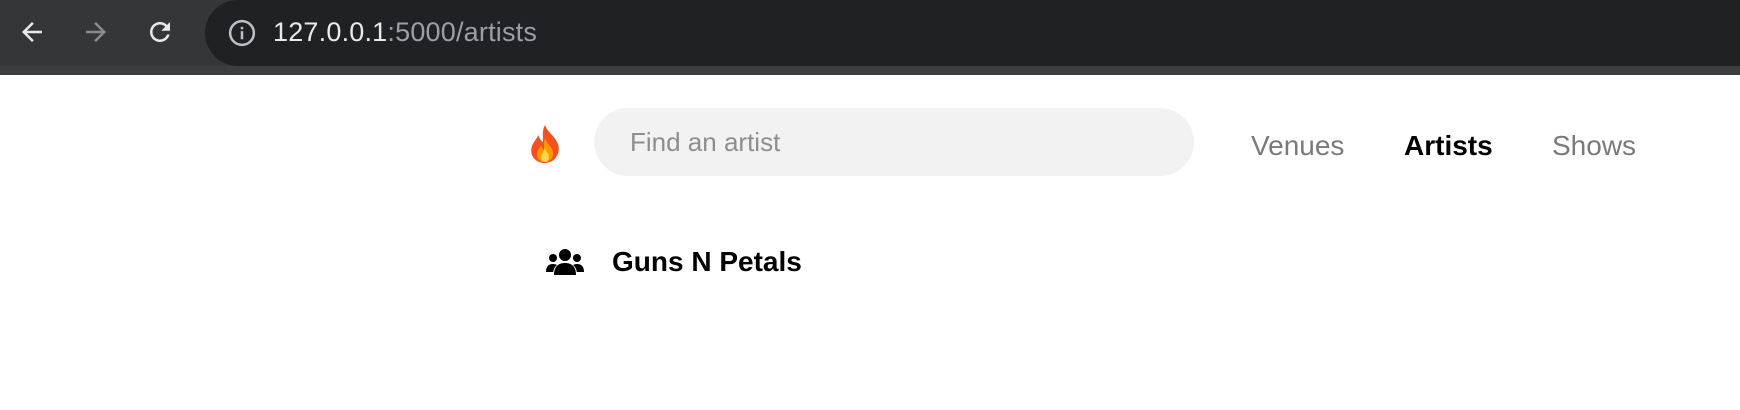 The height and width of the screenshot is (410, 1740). What do you see at coordinates (1448, 146) in the screenshot?
I see `nav-artists-link: Artists` at bounding box center [1448, 146].